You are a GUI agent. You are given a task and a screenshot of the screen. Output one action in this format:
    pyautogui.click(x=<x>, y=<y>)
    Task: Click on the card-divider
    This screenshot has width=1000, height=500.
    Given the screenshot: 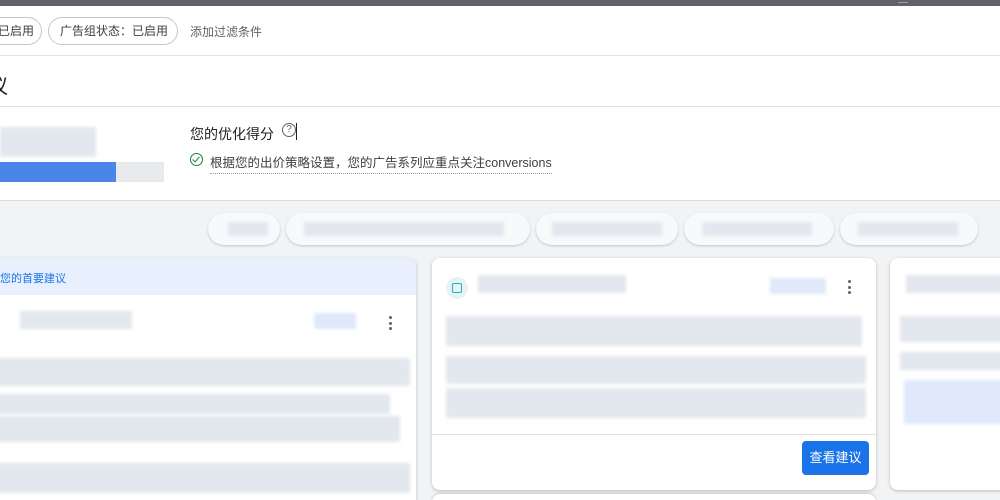 What is the action you would take?
    pyautogui.click(x=654, y=434)
    